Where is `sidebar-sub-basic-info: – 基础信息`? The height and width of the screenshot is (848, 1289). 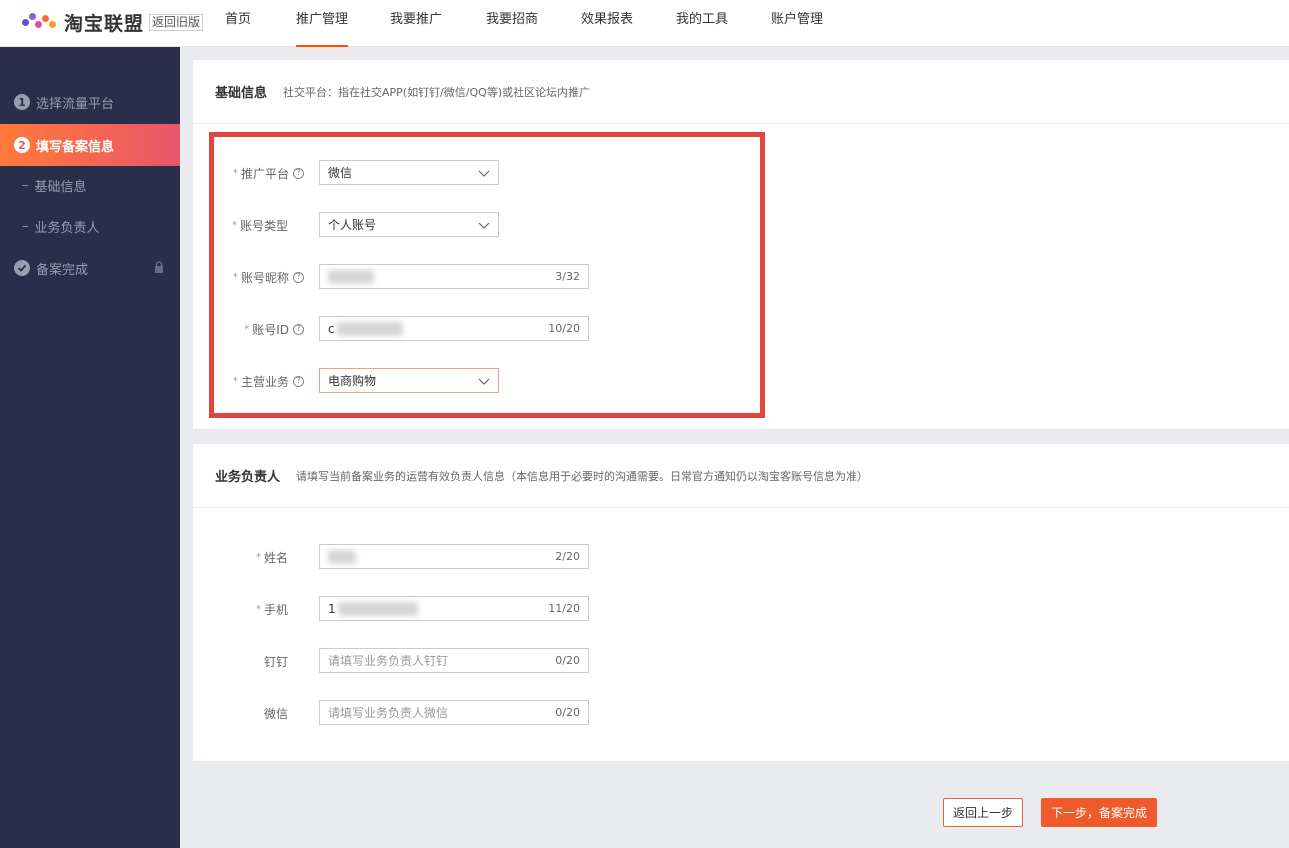
sidebar-sub-basic-info: – 基础信息 is located at coordinates (90, 185).